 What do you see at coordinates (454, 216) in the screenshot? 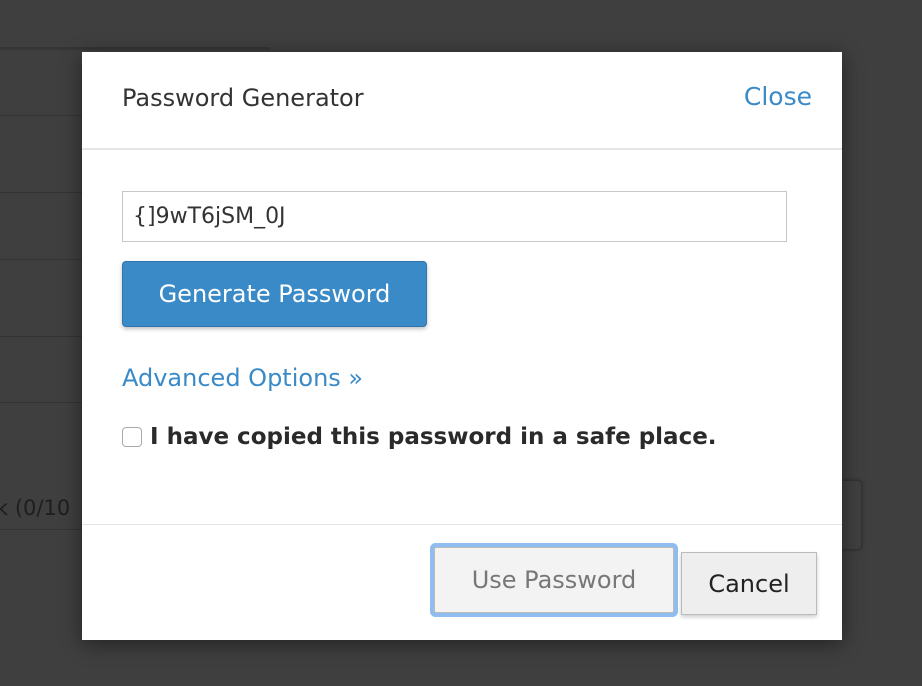
I see `password-input` at bounding box center [454, 216].